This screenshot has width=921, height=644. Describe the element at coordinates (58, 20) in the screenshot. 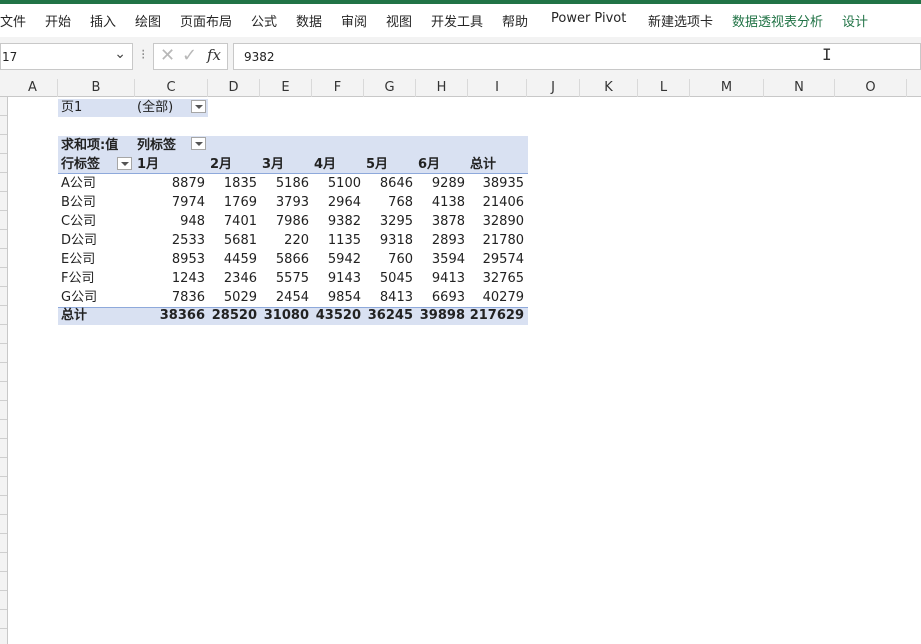

I see `ribbon-tab-1: 开始` at that location.